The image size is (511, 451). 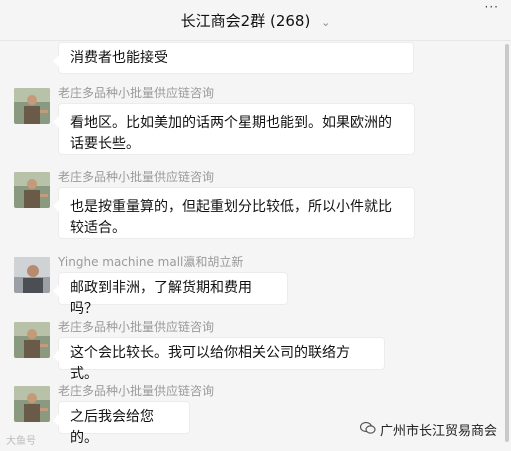 What do you see at coordinates (21, 441) in the screenshot?
I see `watermark-left: 大鱼号` at bounding box center [21, 441].